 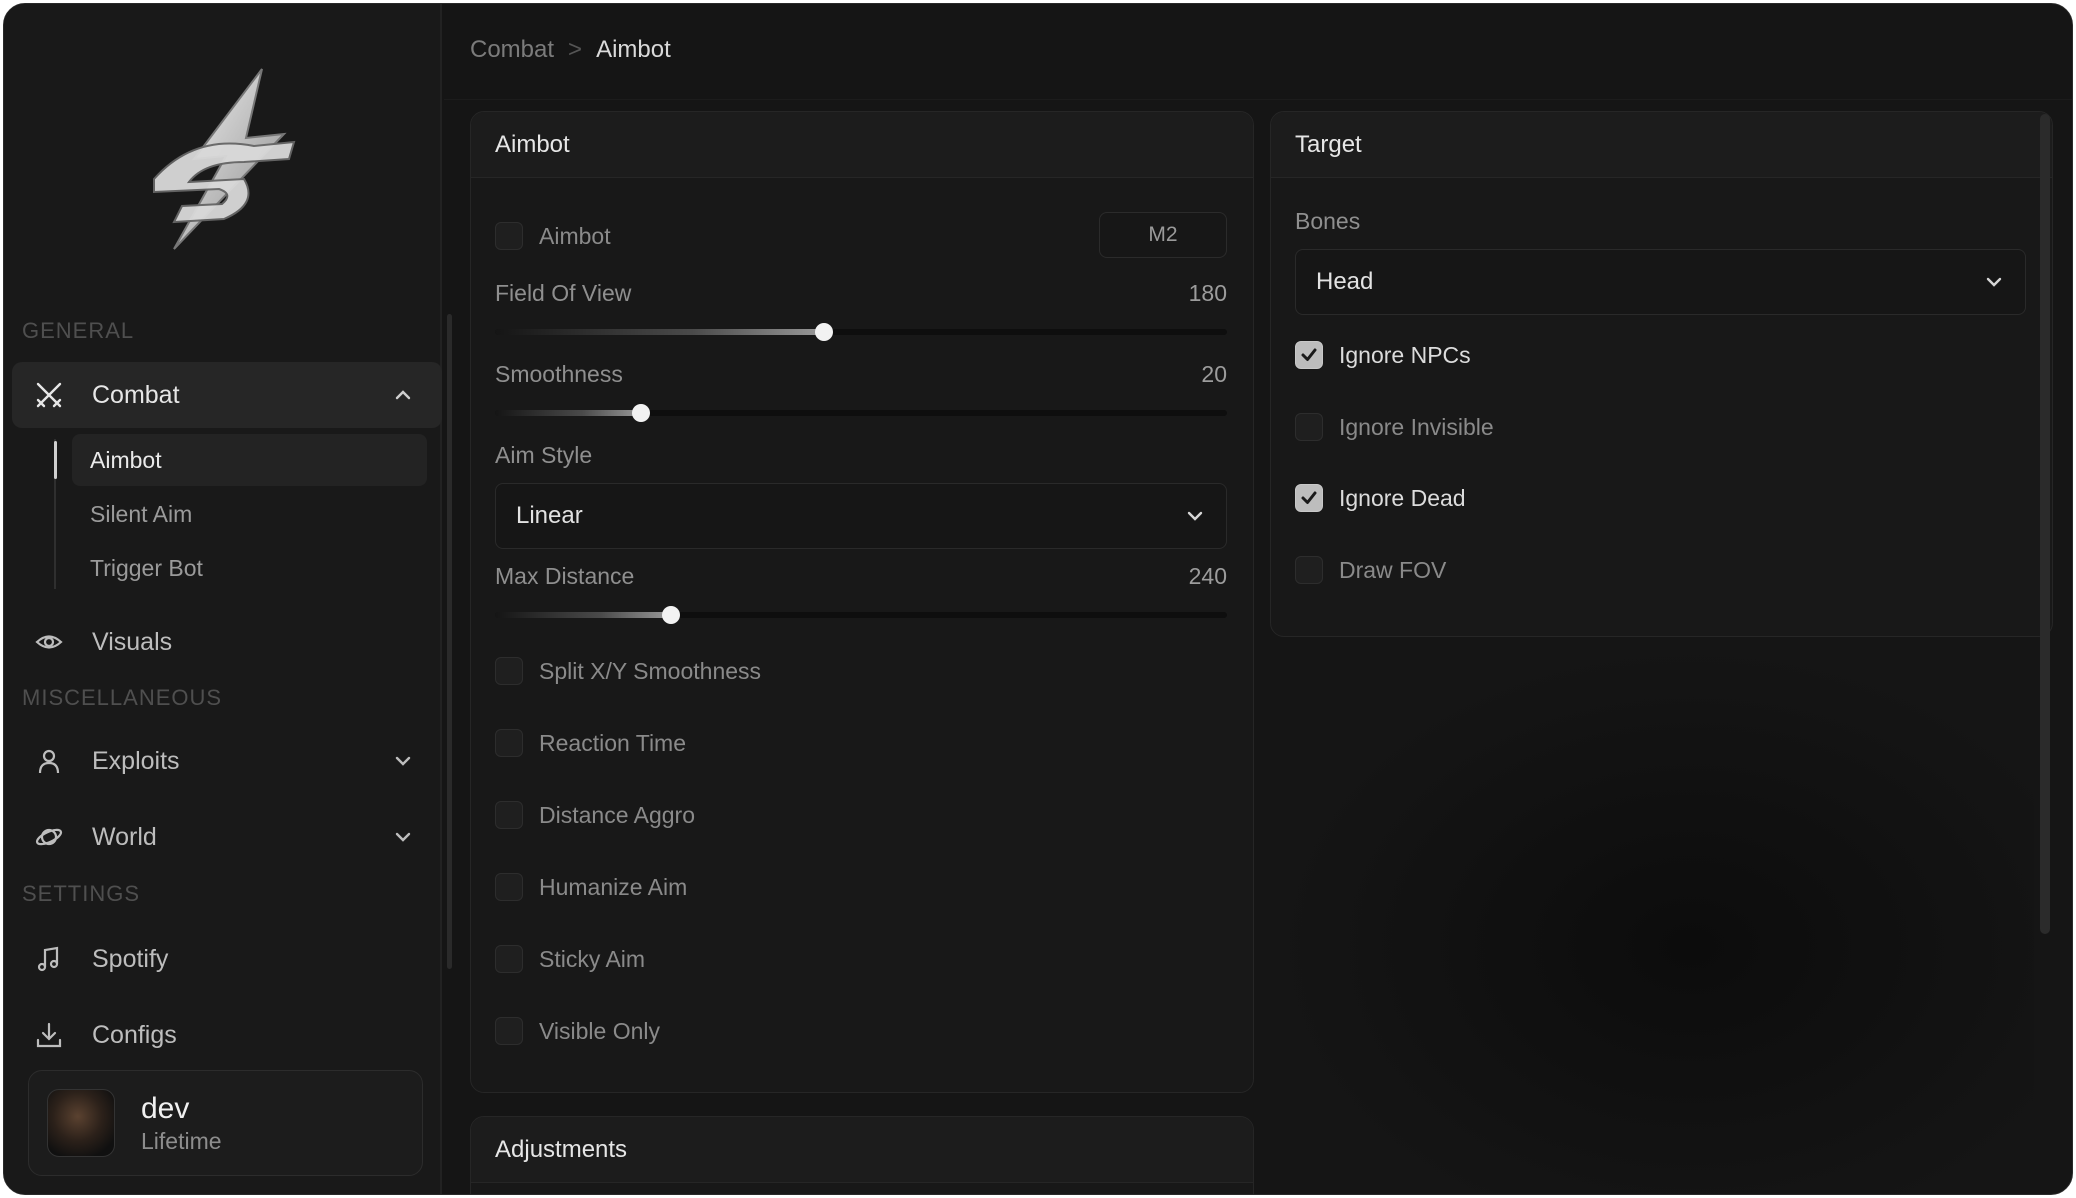 I want to click on visible-only-checkbox, so click(x=509, y=1031).